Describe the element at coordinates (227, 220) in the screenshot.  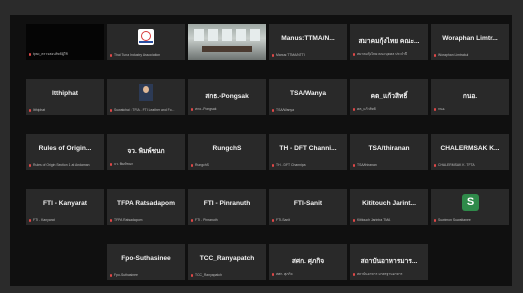
I see `participant-label: FTI - Pinranuth` at that location.